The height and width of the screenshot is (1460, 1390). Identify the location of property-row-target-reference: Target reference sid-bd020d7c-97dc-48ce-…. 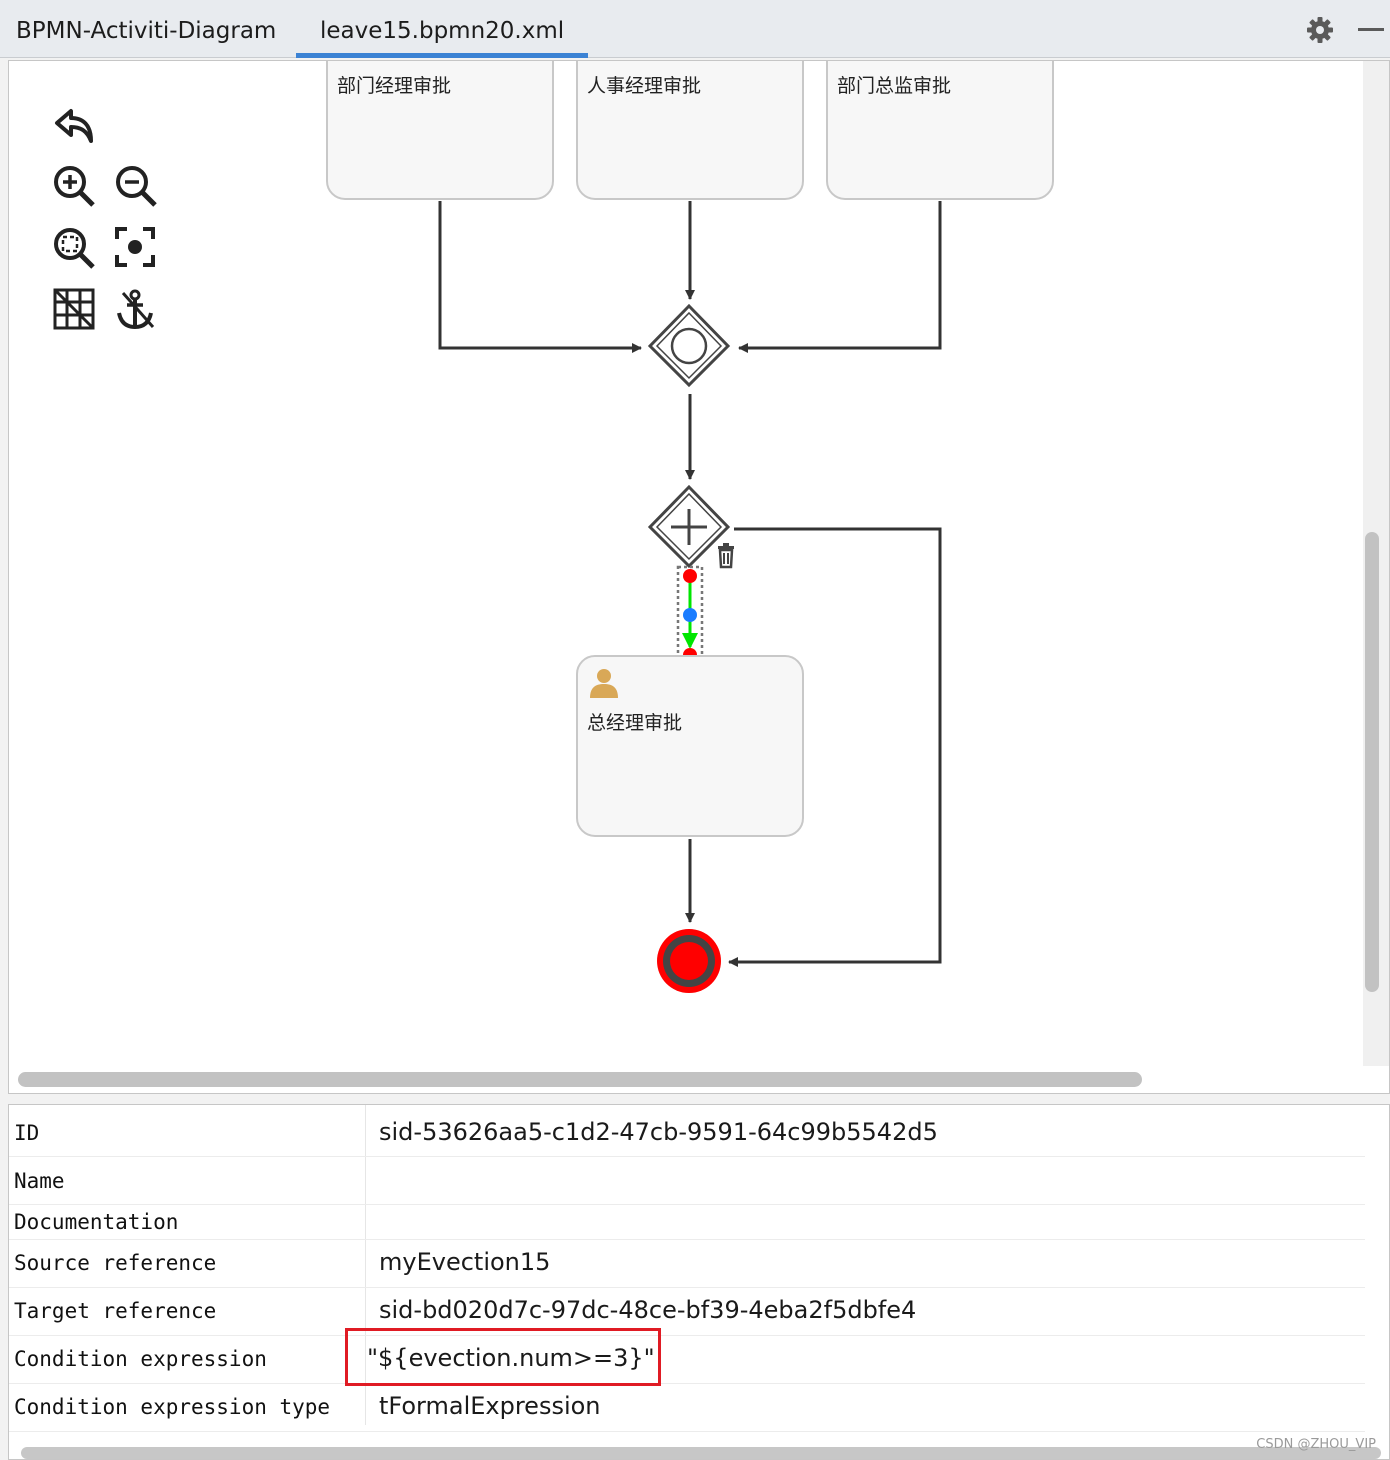
(687, 1312).